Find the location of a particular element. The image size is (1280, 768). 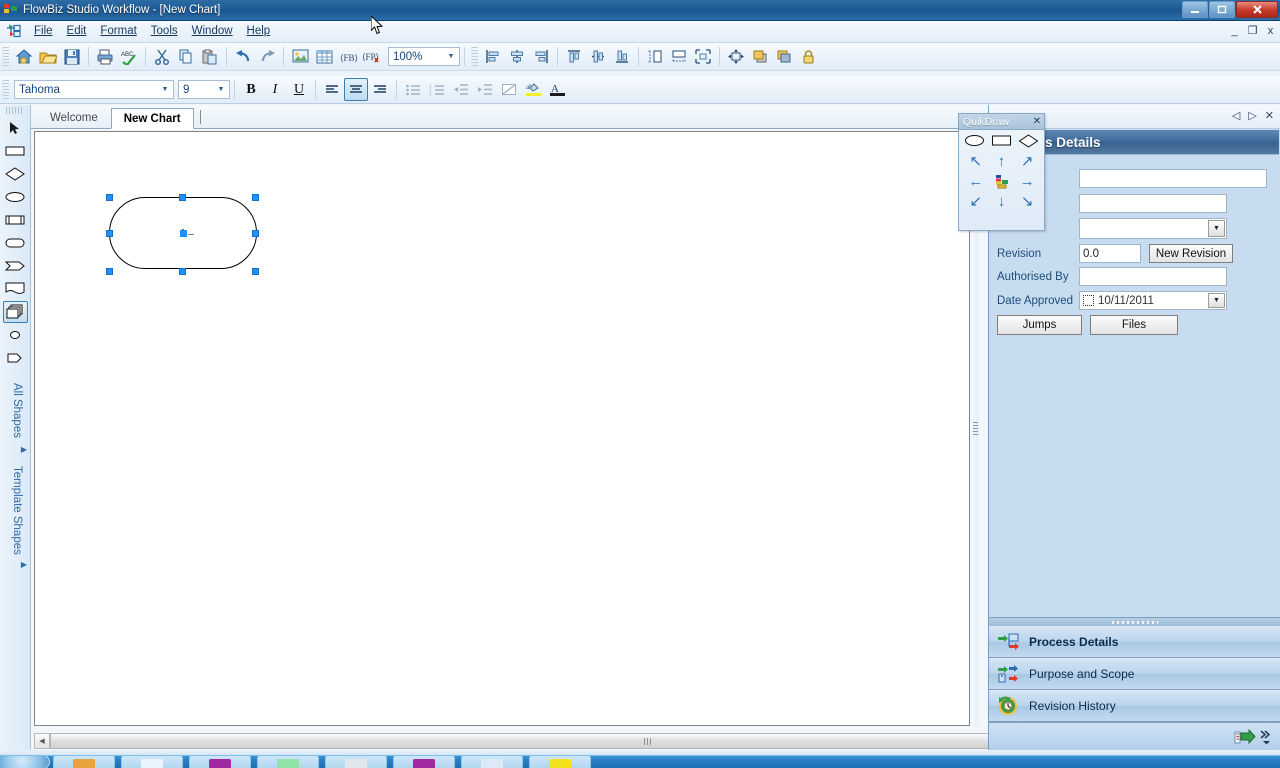

text-align-right-button is located at coordinates (380, 89).